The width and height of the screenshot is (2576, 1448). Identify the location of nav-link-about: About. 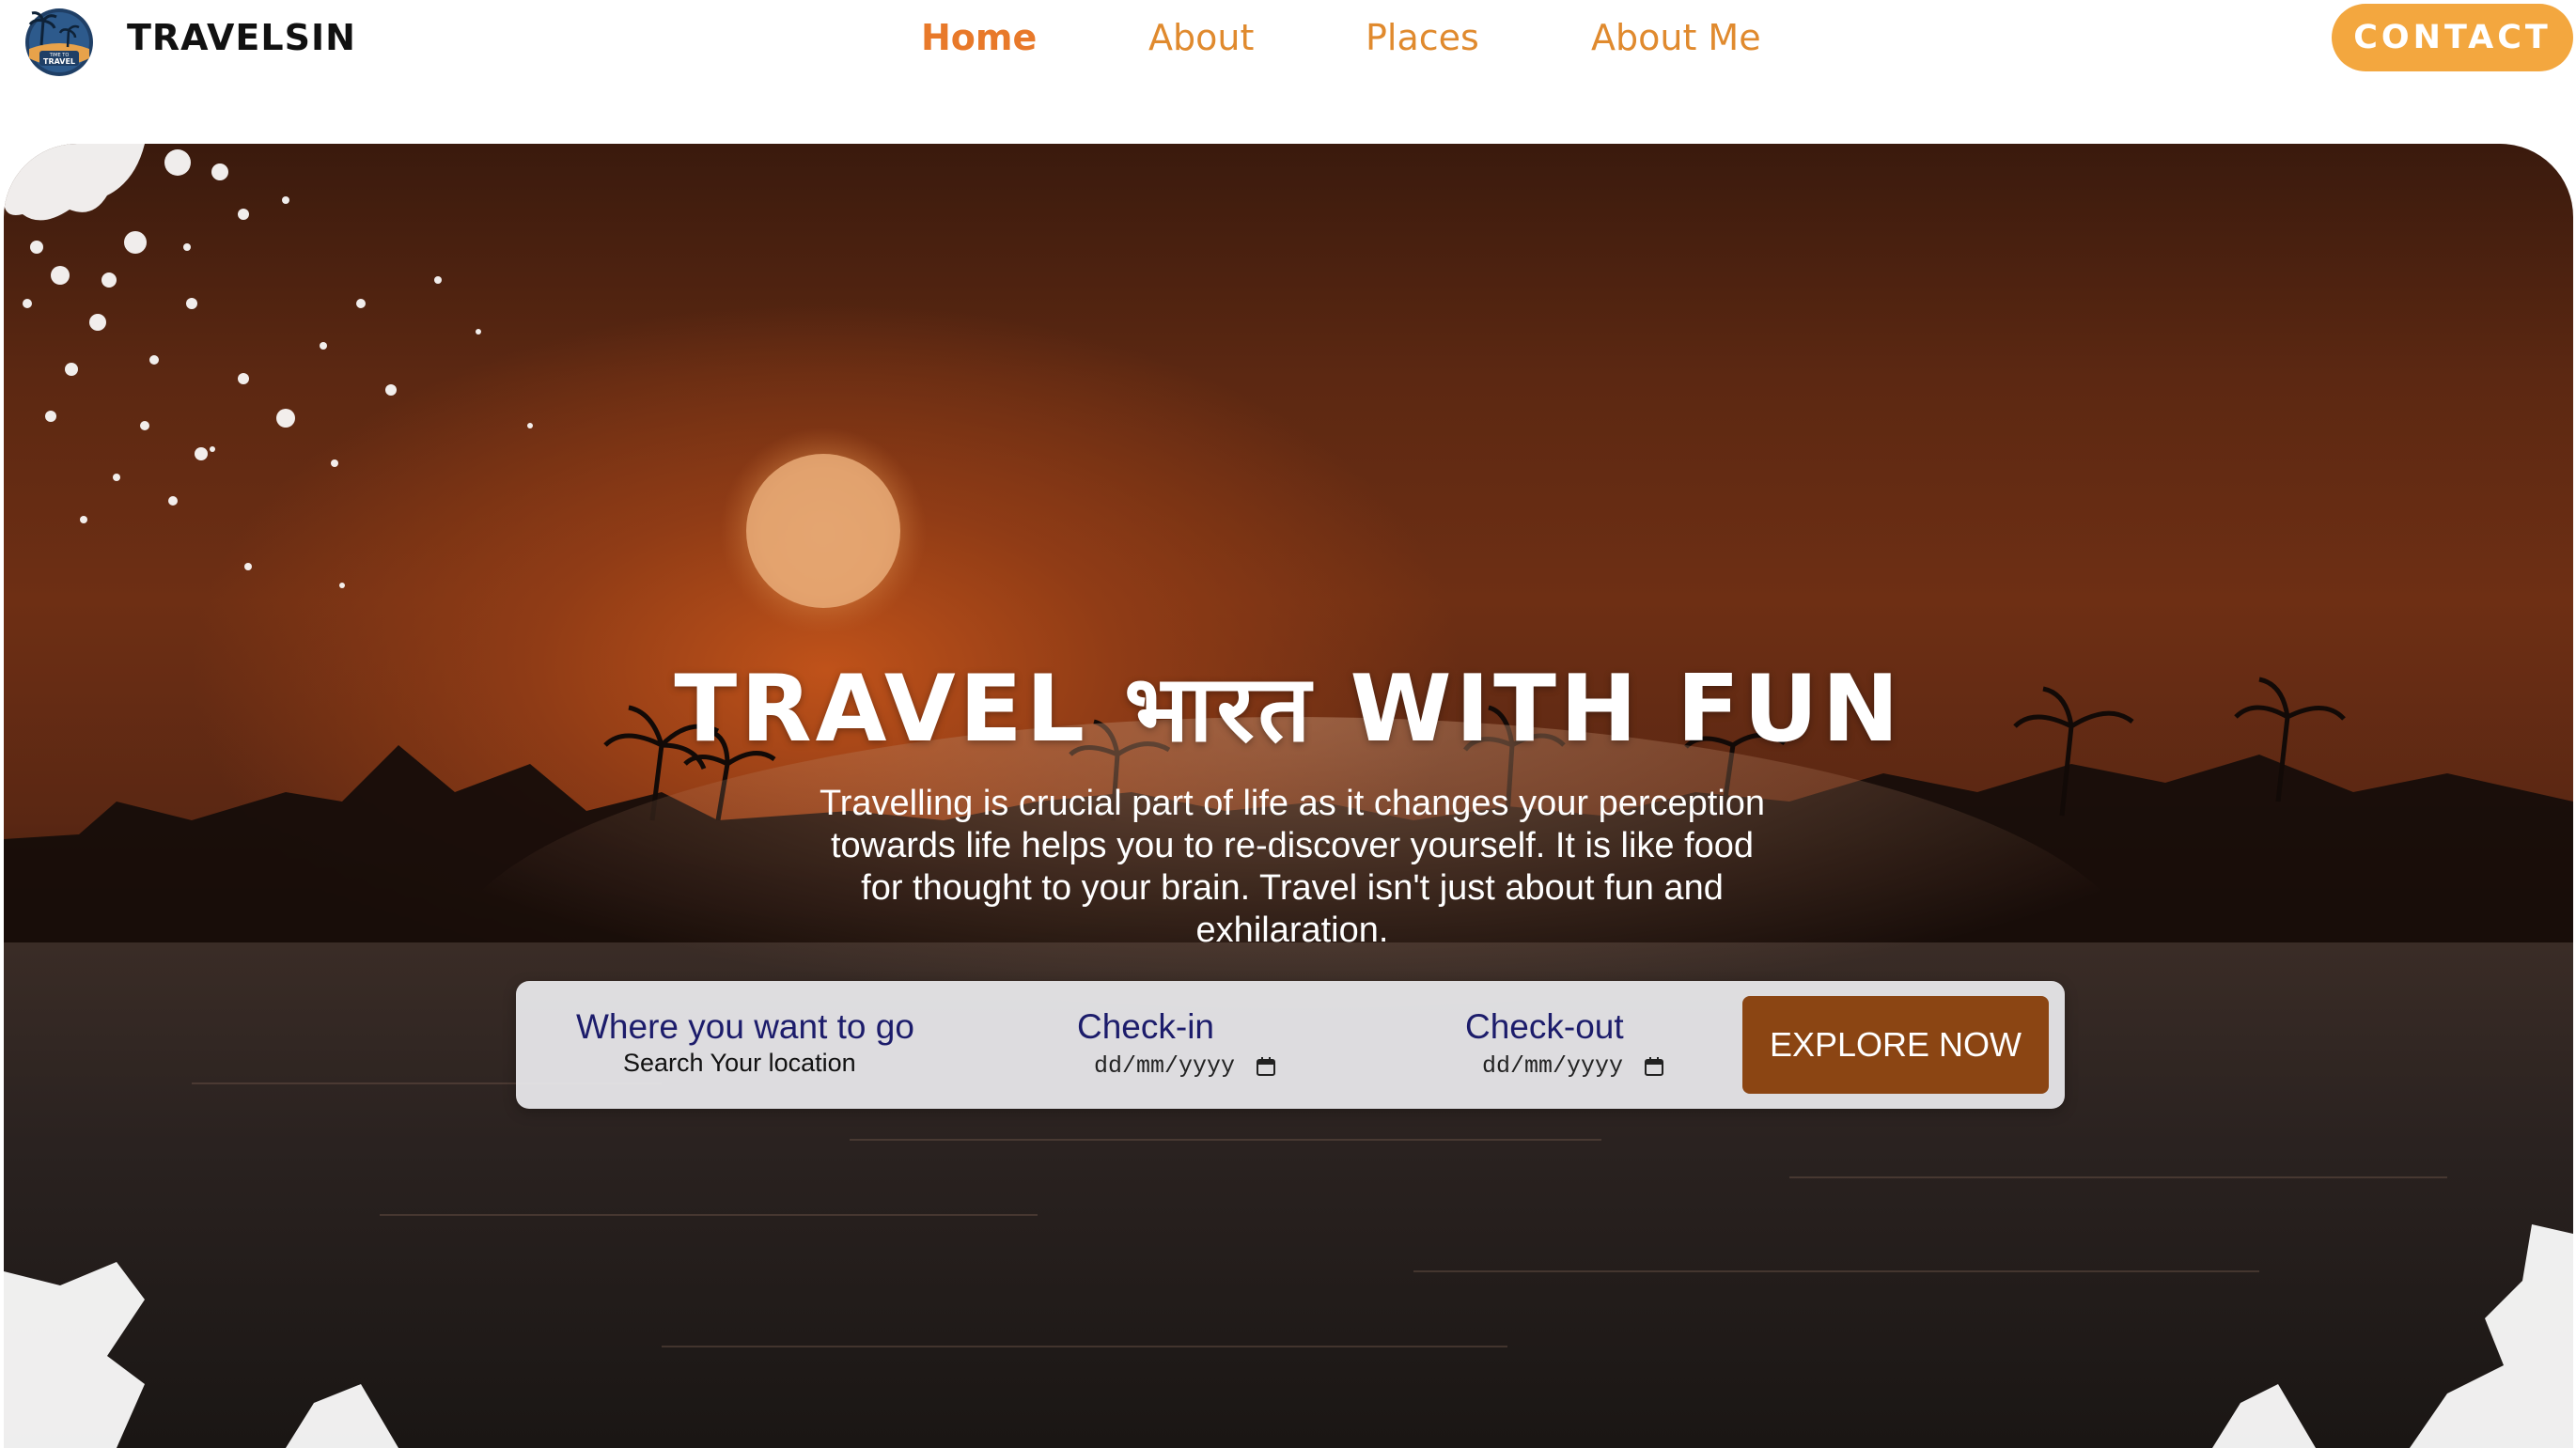
(1201, 37).